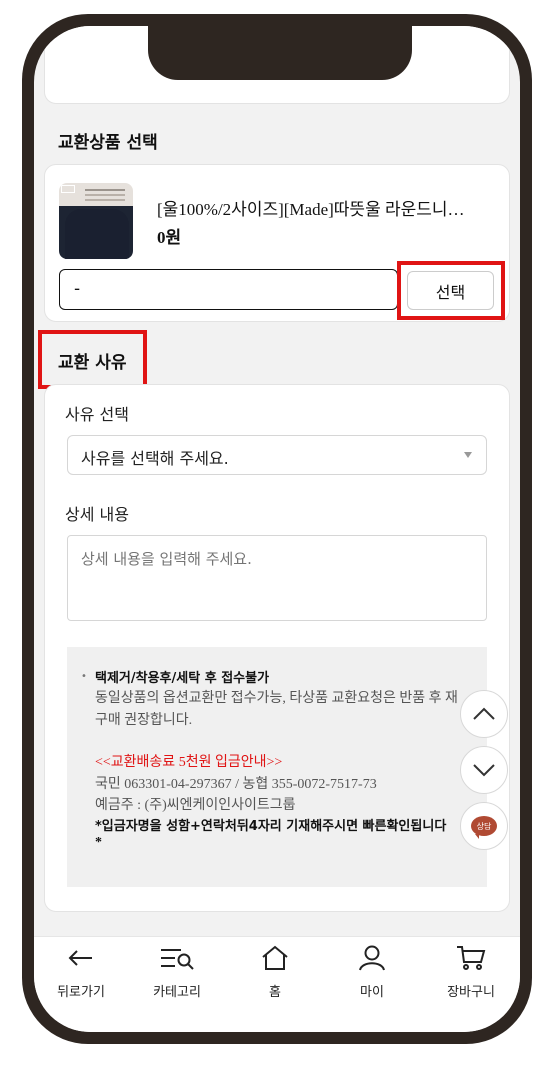 This screenshot has width=552, height=1074. I want to click on exchange-reason-title: 교환 사유, so click(92, 363).